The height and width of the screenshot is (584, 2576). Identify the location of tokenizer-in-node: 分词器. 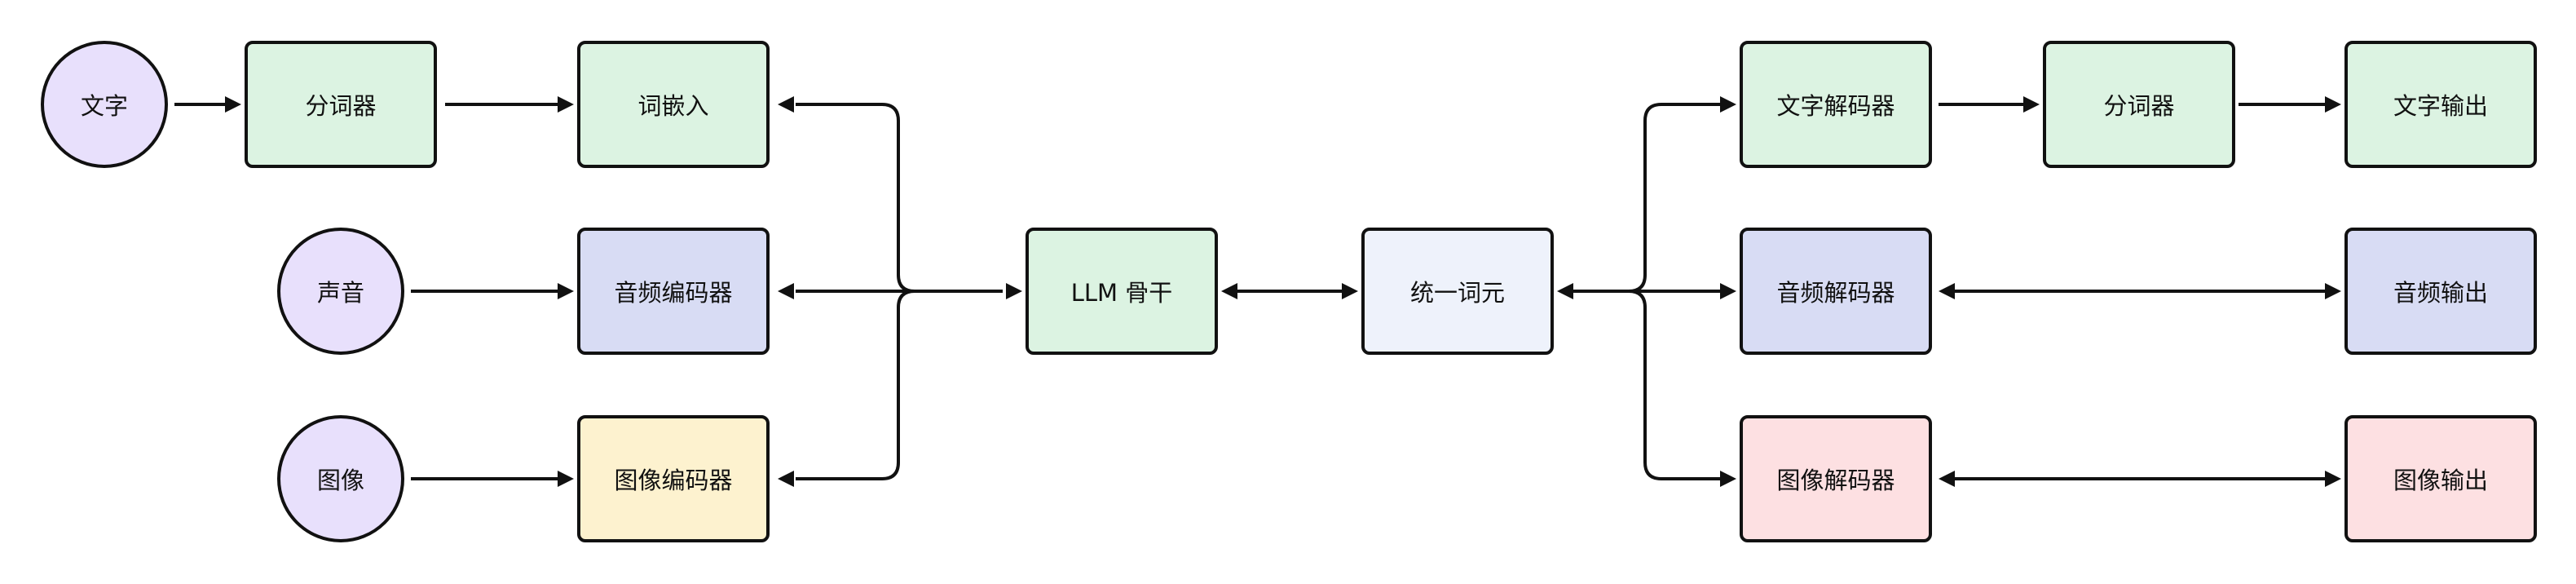
(341, 104).